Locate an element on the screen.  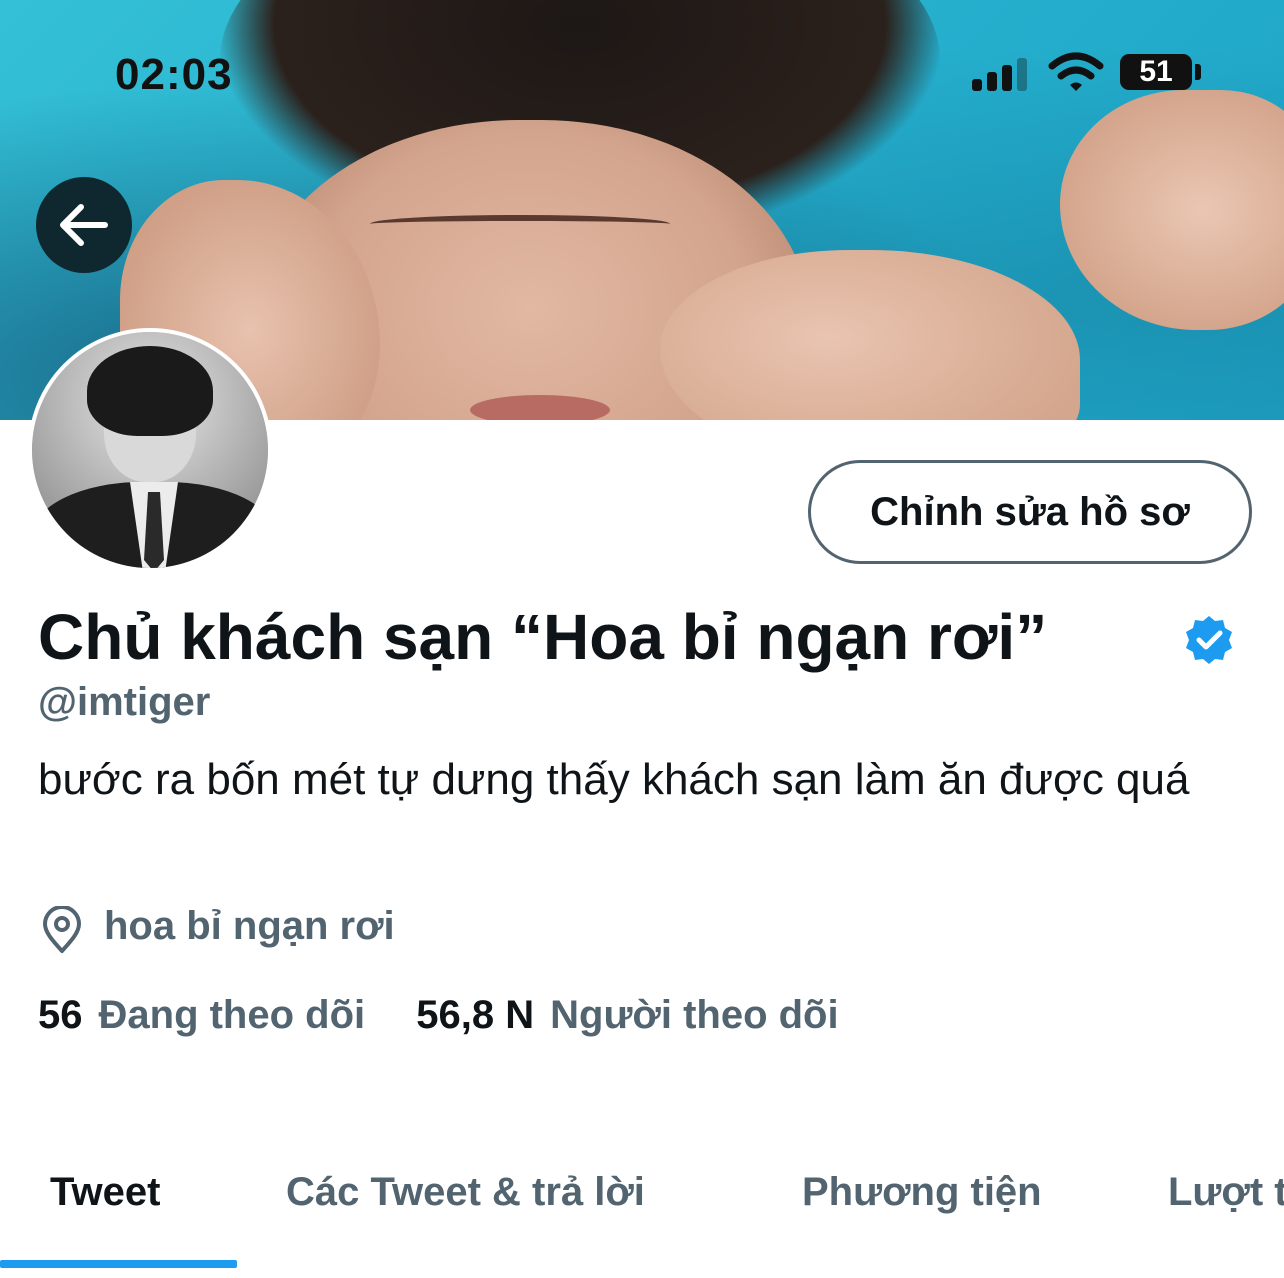
battery-indicator: 51 is located at coordinates (1156, 72).